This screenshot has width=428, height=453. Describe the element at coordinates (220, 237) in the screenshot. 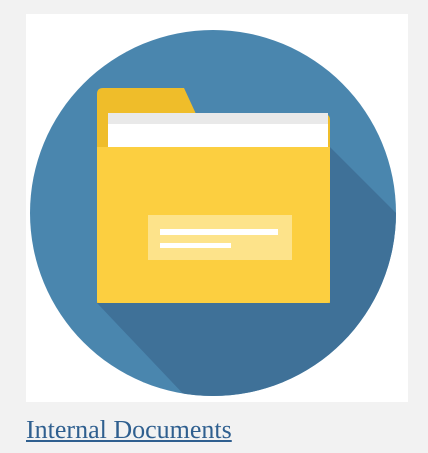

I see `folder-label-icon` at that location.